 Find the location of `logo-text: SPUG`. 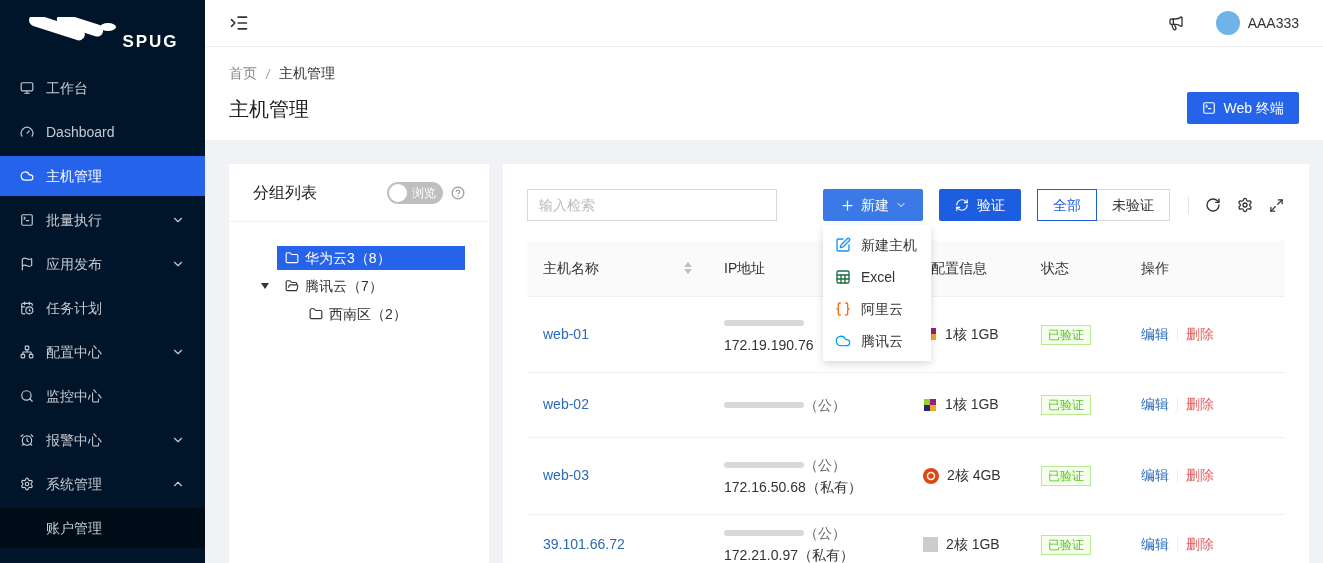

logo-text: SPUG is located at coordinates (150, 42).